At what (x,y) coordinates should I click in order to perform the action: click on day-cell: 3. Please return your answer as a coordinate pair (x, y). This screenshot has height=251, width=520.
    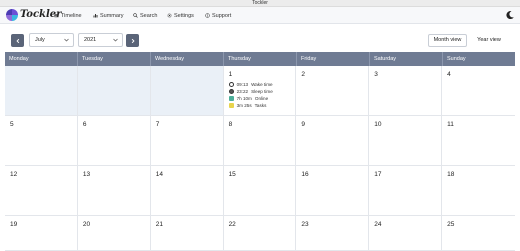
    Looking at the image, I should click on (406, 91).